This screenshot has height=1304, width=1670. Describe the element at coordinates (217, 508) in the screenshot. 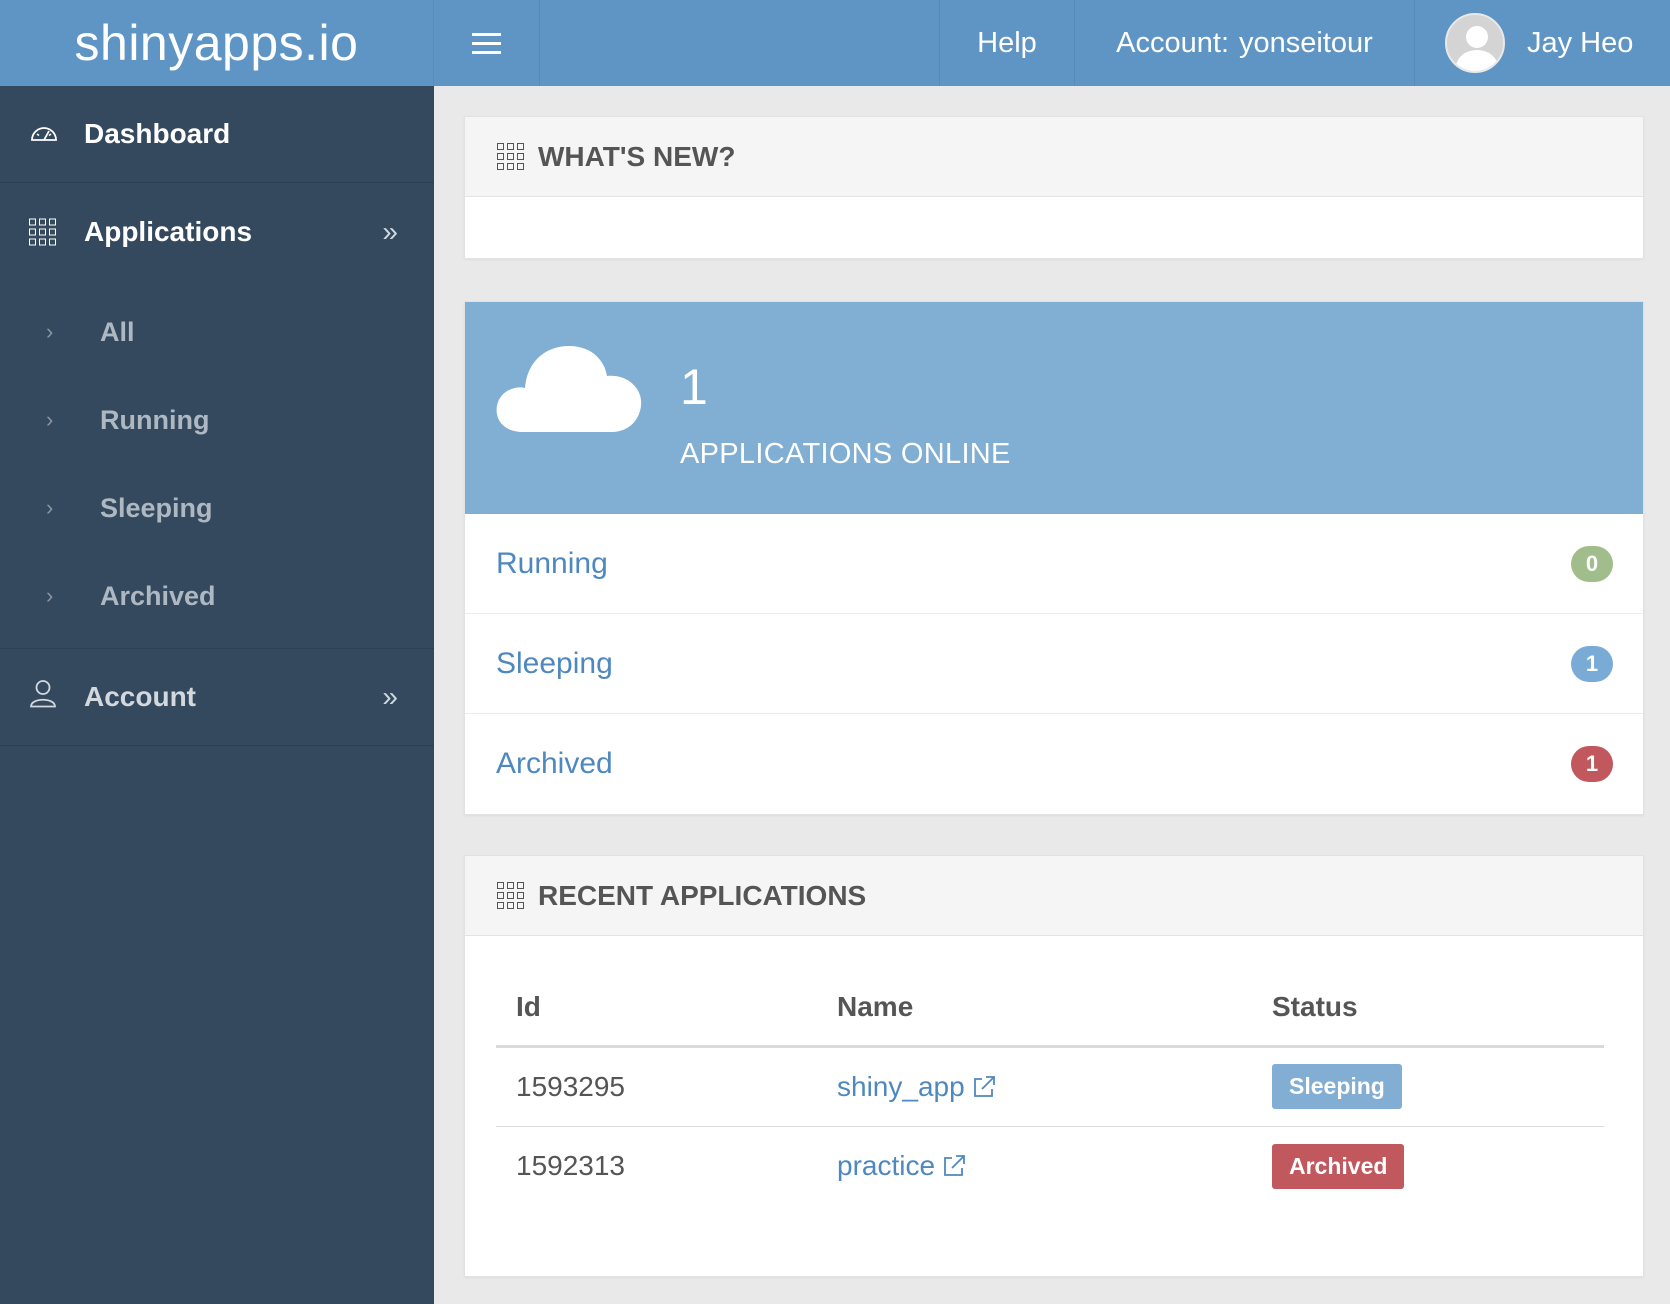

I see `sidebar-subitem-sleeping: › Sleeping` at that location.